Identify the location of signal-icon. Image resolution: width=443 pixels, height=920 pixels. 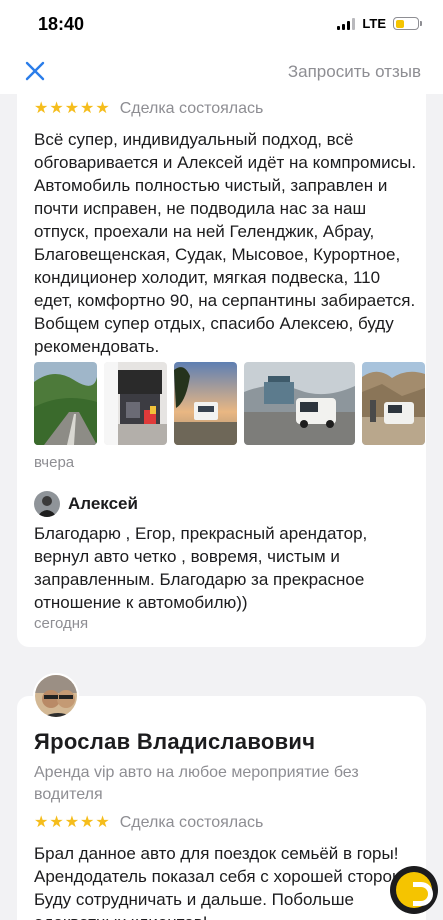
(346, 23).